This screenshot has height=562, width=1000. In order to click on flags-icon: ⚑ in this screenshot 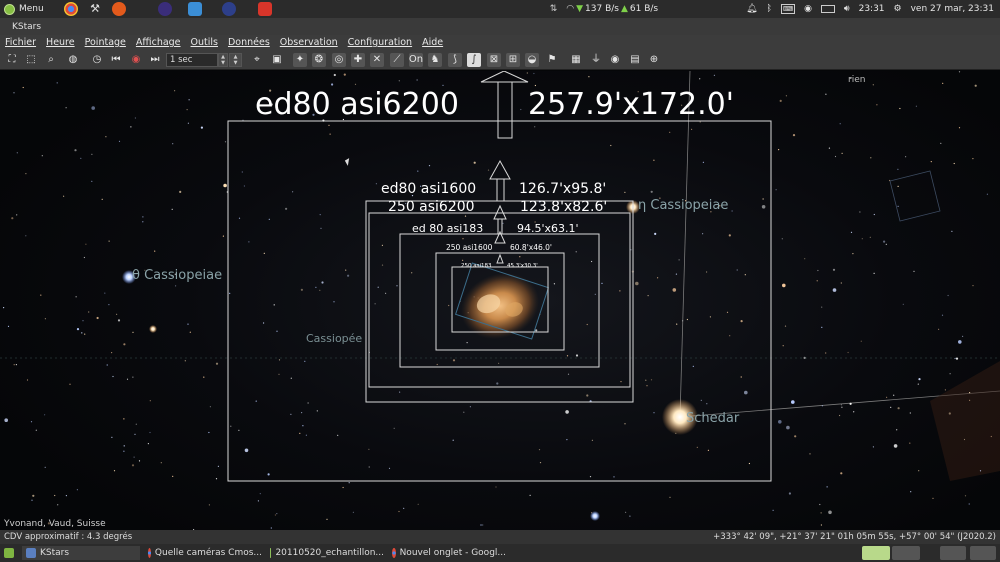, I will do `click(552, 60)`.